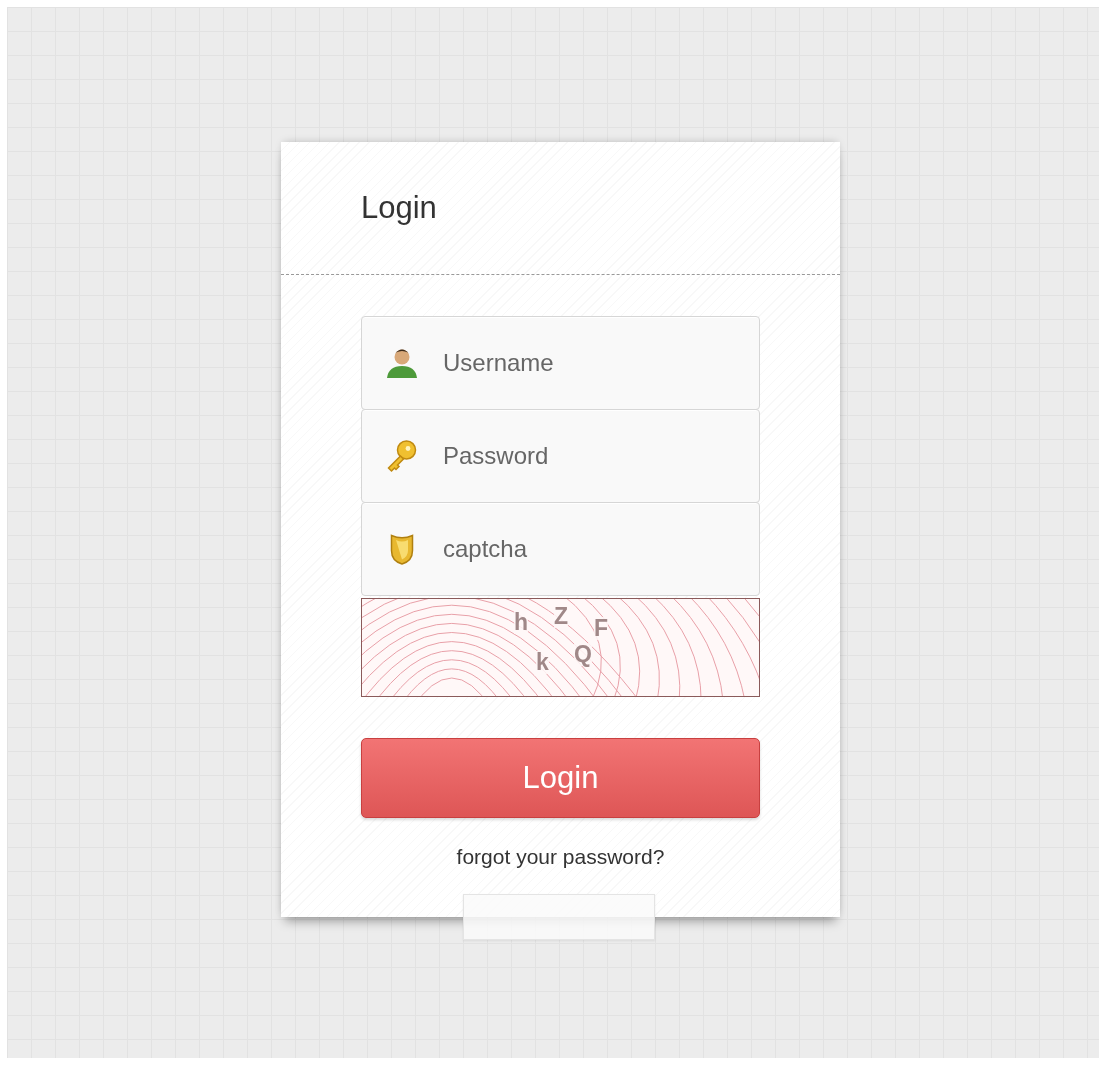 The width and height of the screenshot is (1106, 1065). What do you see at coordinates (601, 628) in the screenshot?
I see `captcha-character: F` at bounding box center [601, 628].